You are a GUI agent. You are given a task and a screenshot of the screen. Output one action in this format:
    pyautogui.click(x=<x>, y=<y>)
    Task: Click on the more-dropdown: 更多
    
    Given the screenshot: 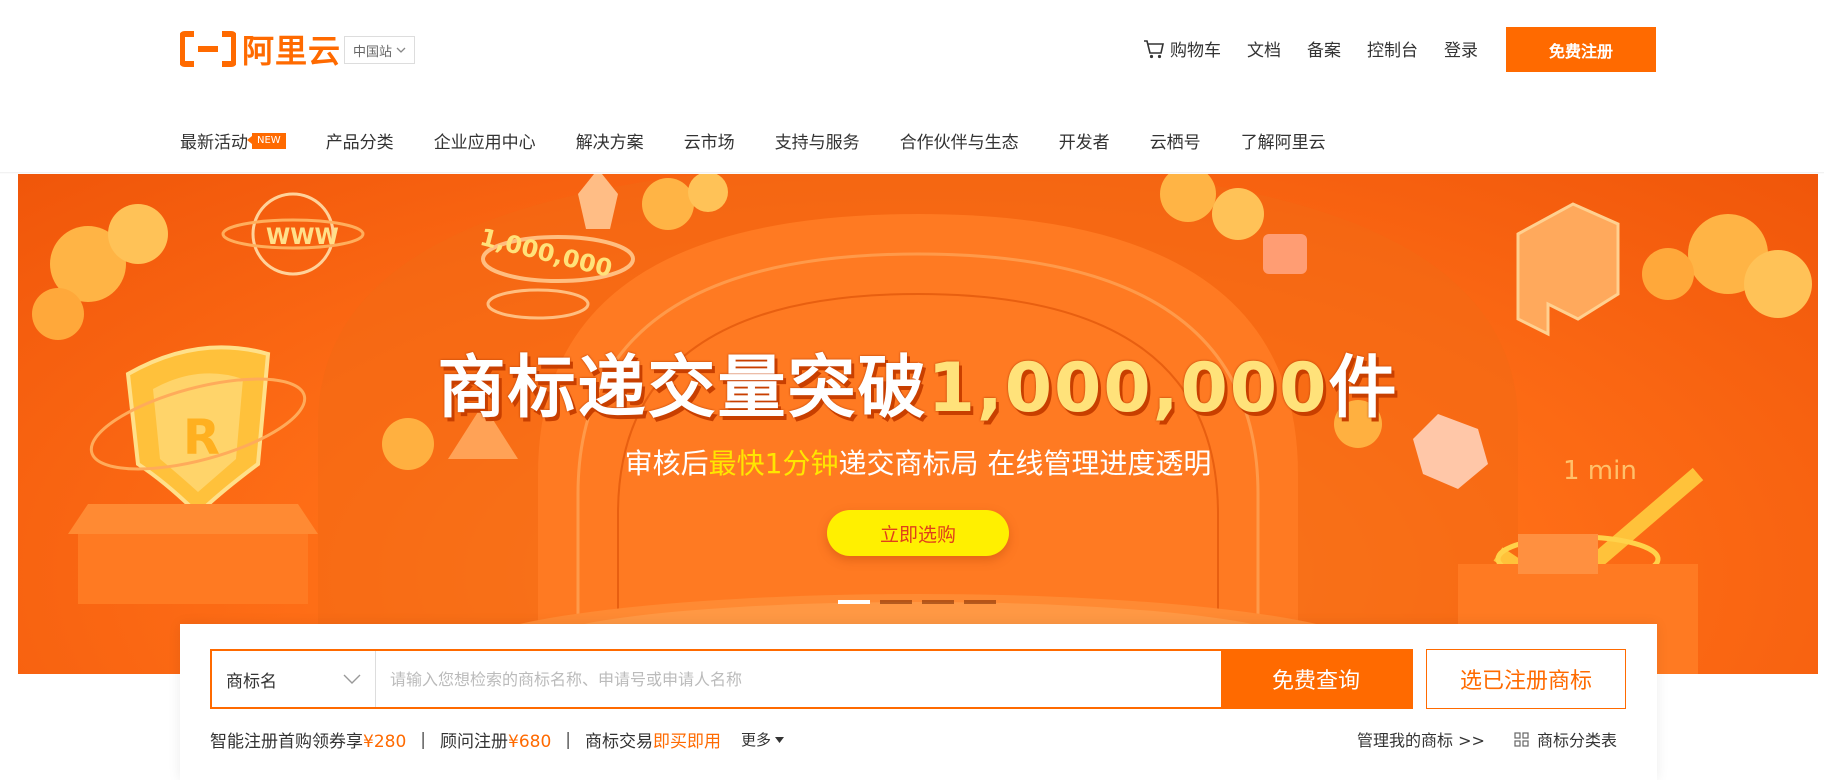 What is the action you would take?
    pyautogui.click(x=763, y=739)
    